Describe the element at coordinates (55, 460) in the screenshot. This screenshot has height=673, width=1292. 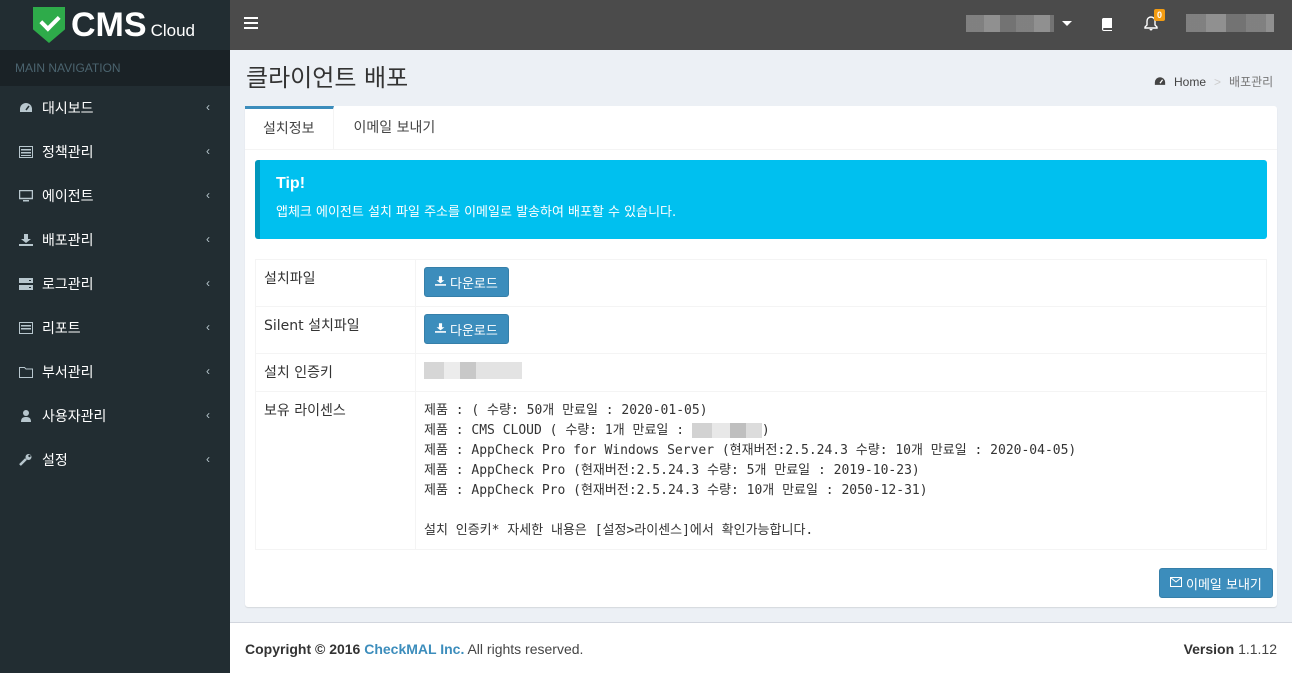
I see `sidebar-item-label: 설정` at that location.